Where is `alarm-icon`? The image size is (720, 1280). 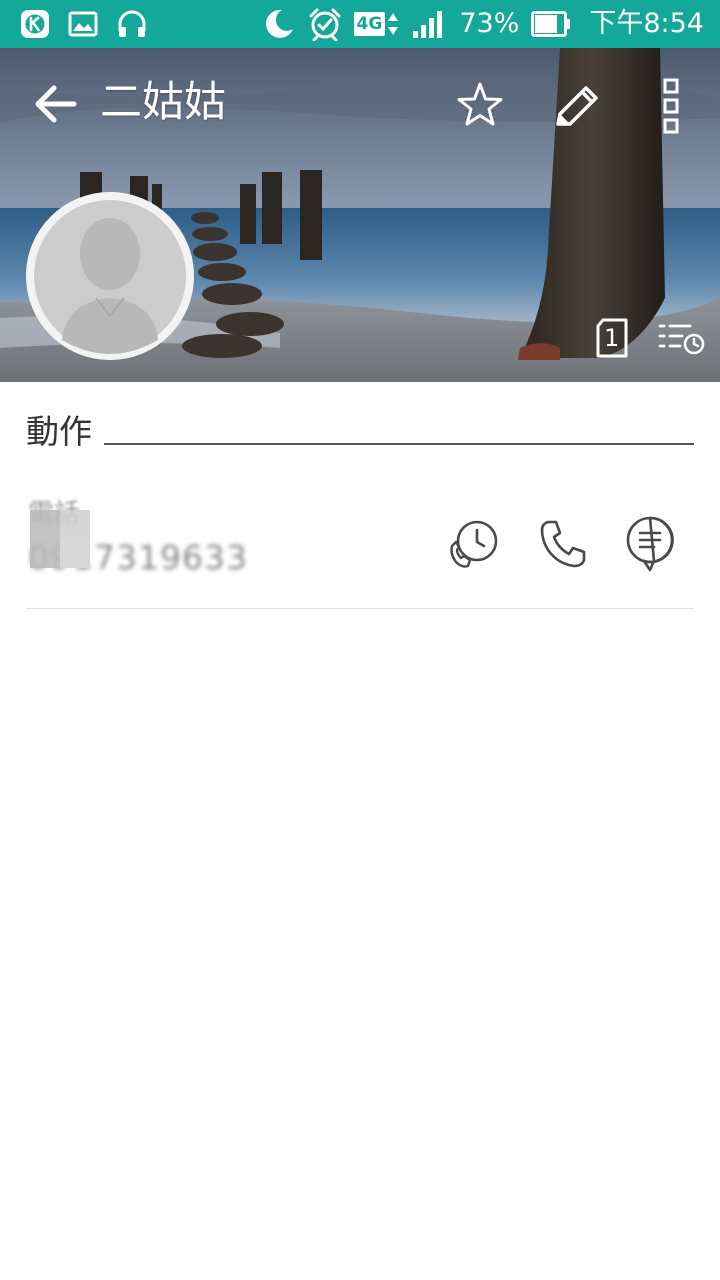 alarm-icon is located at coordinates (325, 24).